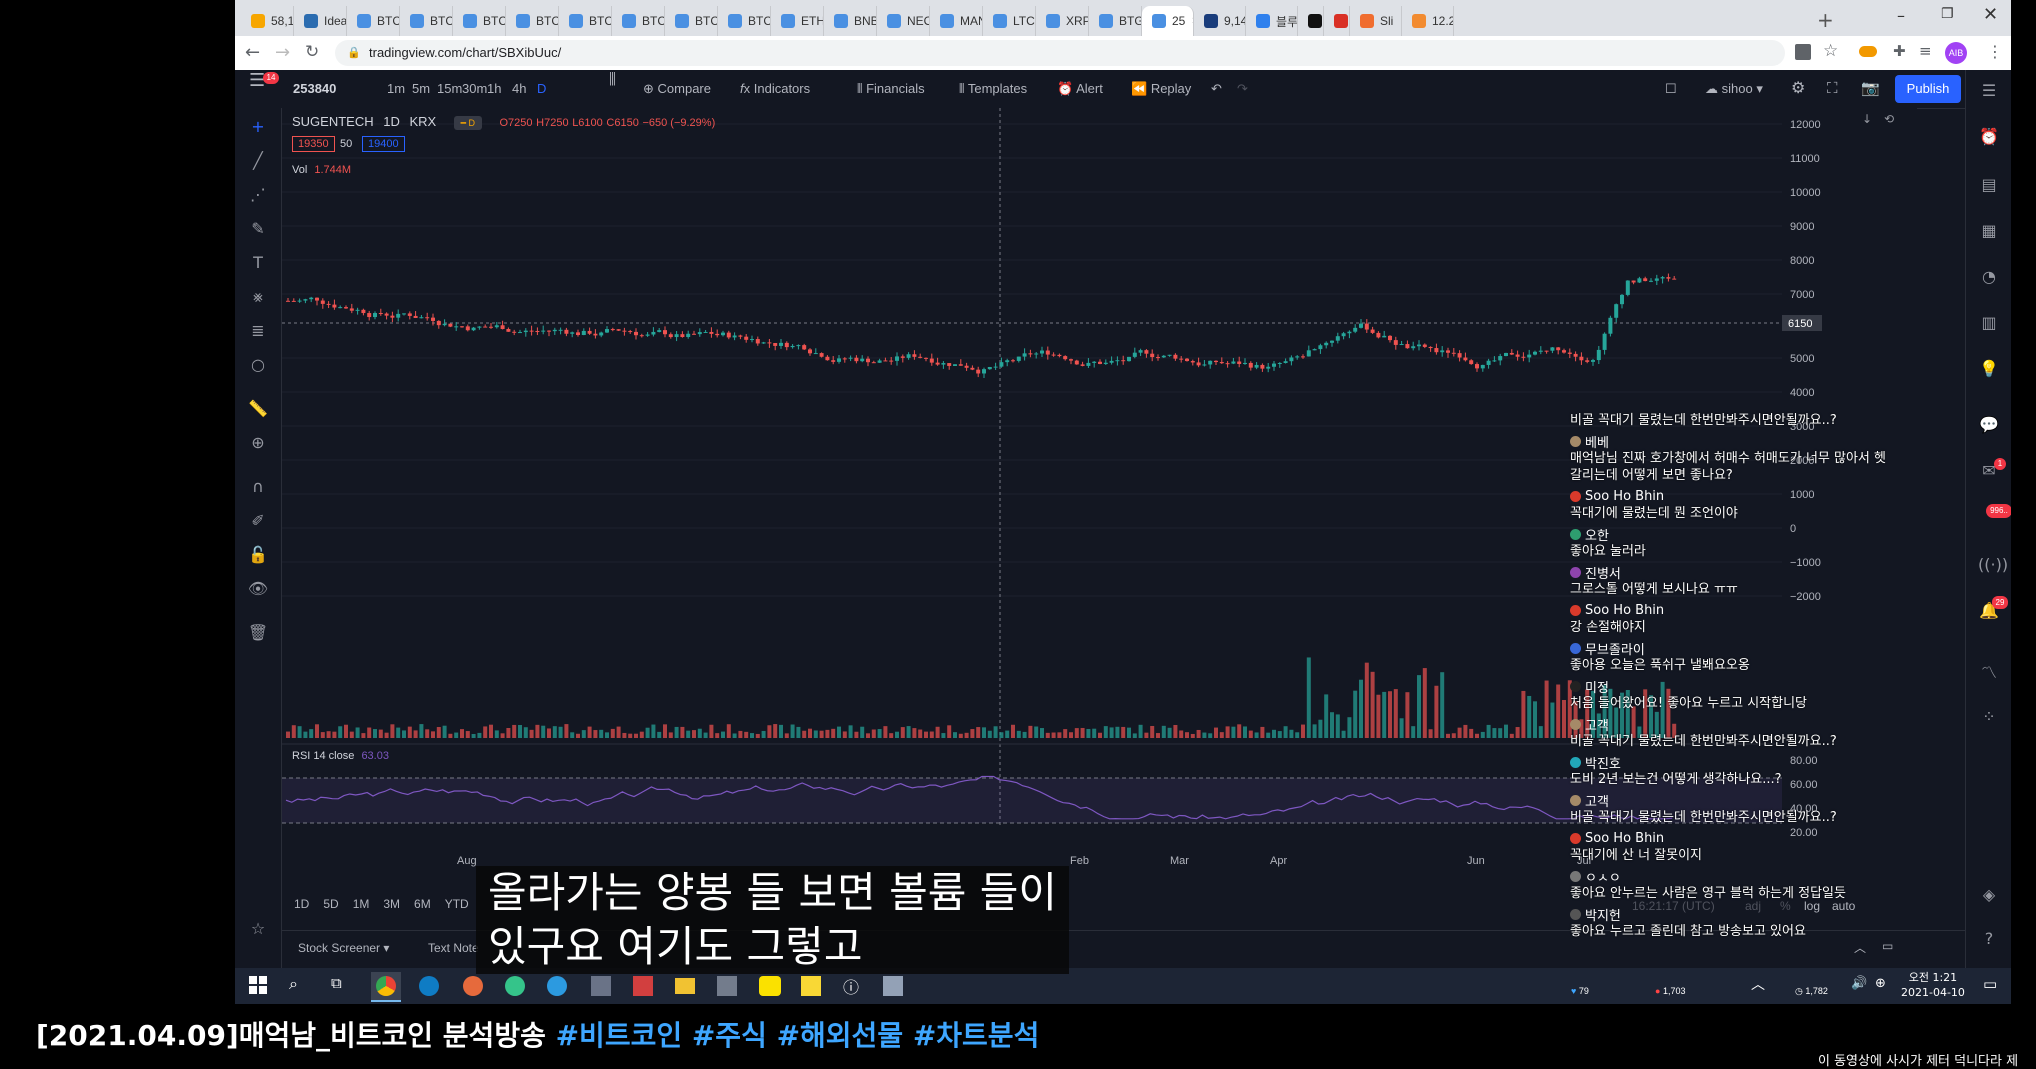 The image size is (2036, 1069). Describe the element at coordinates (1832, 89) in the screenshot. I see `fullscreen-icon: ⛶` at that location.